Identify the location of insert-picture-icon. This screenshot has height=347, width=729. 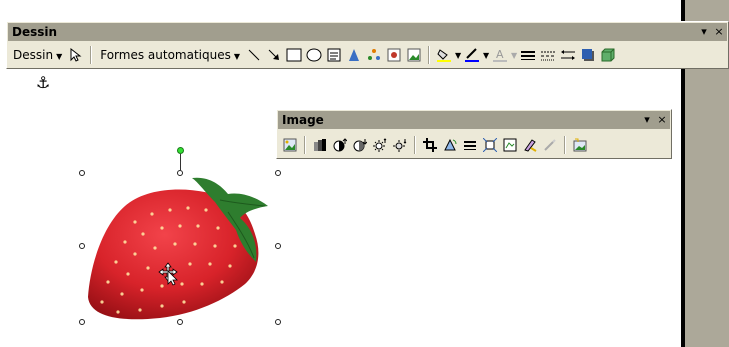
(414, 55).